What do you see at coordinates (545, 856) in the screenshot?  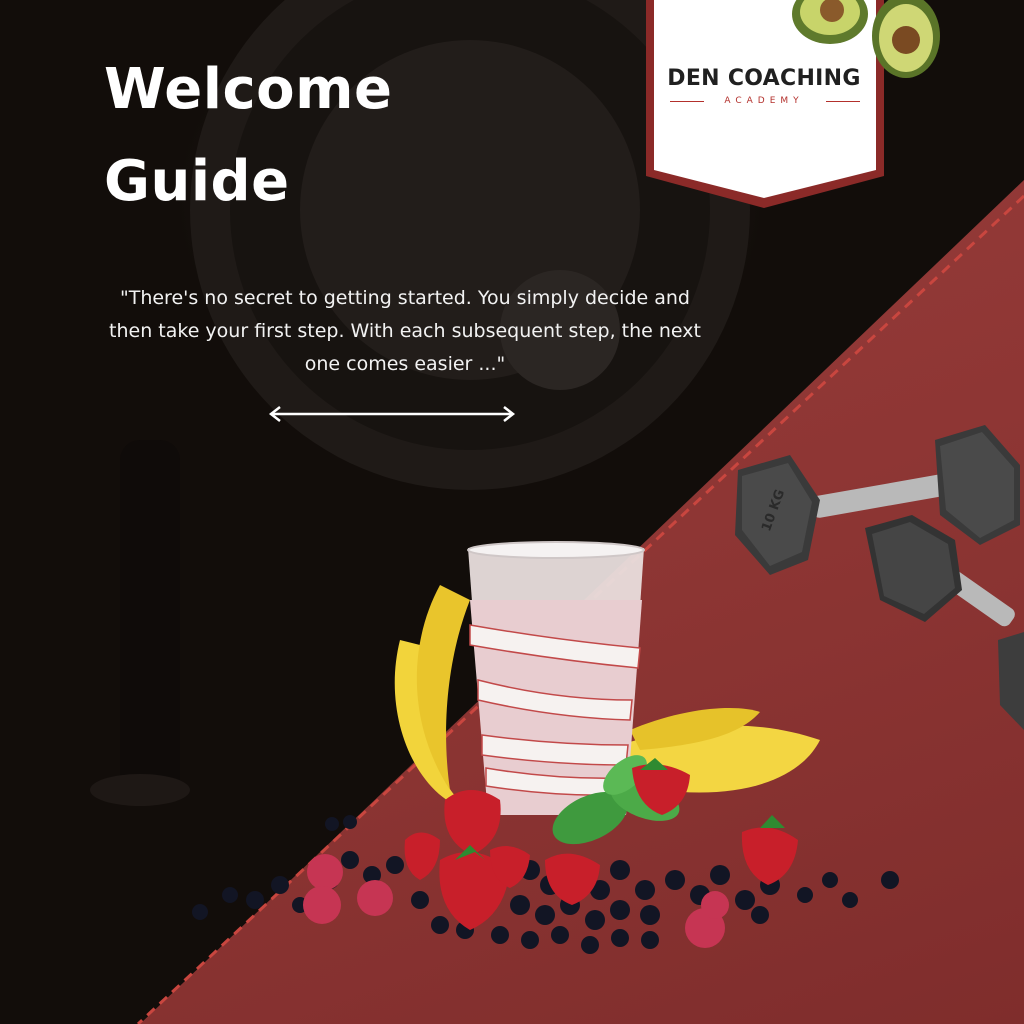 I see `berries-illustration` at bounding box center [545, 856].